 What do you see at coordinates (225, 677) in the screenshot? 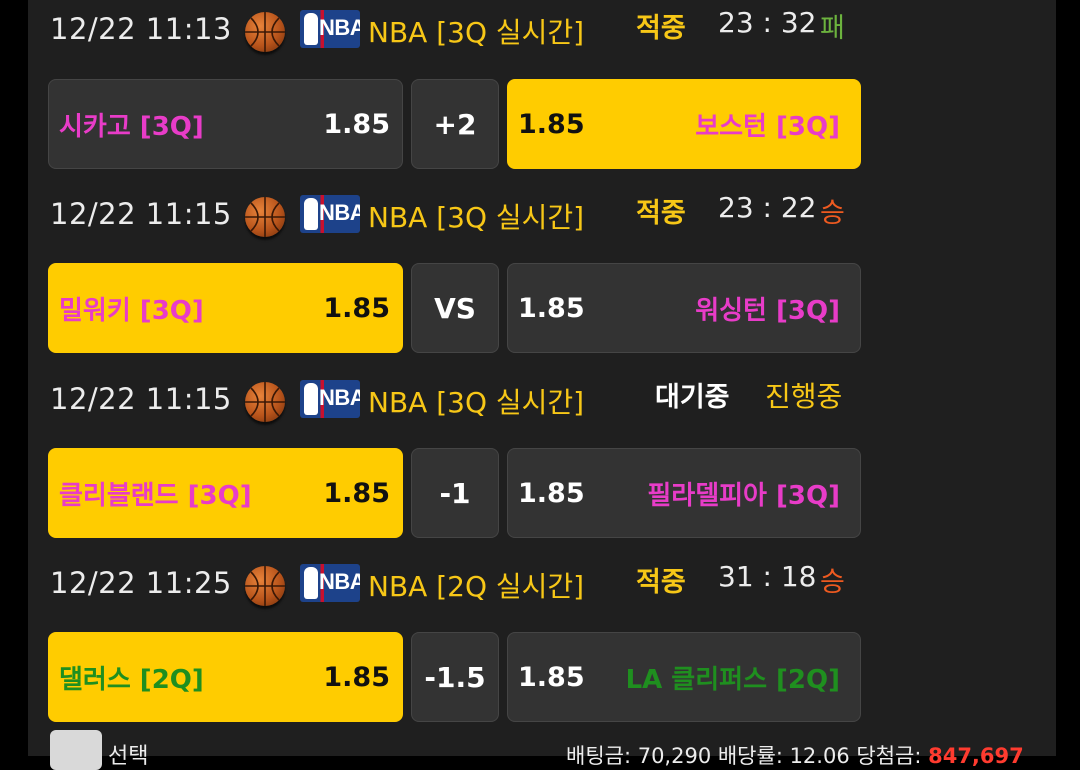
I see `home-odds-button: 댈러스 [2Q] 1.85` at bounding box center [225, 677].